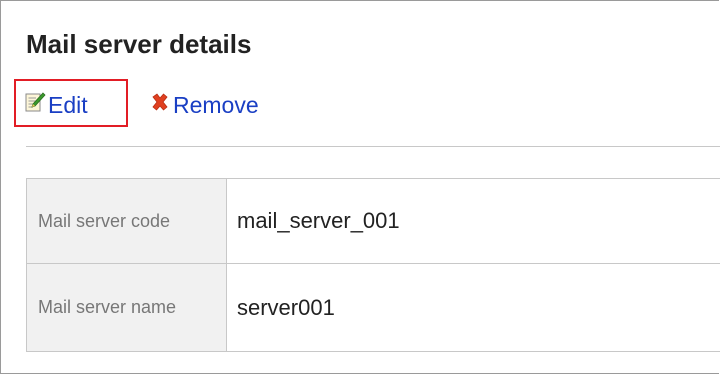 The height and width of the screenshot is (374, 720). What do you see at coordinates (373, 146) in the screenshot?
I see `divider` at bounding box center [373, 146].